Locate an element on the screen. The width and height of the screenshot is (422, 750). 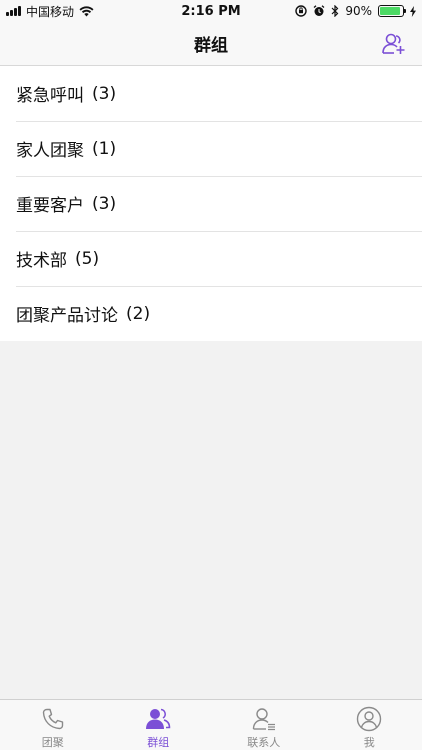
tab-tuanju: 团聚 is located at coordinates (53, 725).